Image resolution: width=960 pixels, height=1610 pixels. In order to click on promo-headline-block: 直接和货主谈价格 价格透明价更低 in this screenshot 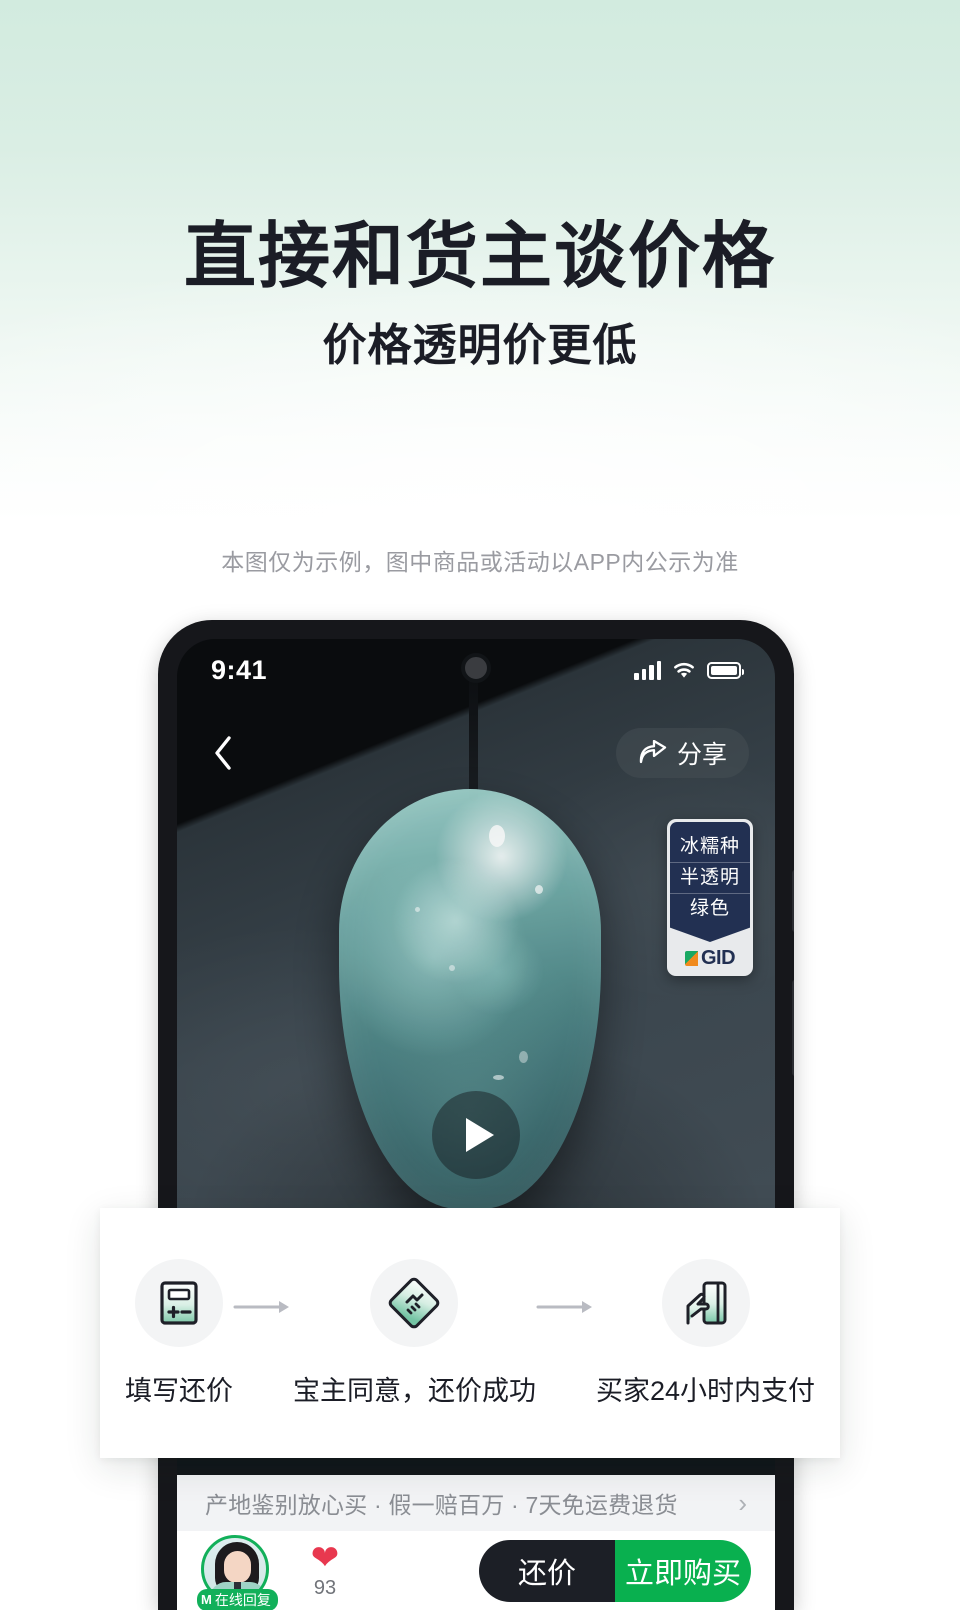, I will do `click(480, 294)`.